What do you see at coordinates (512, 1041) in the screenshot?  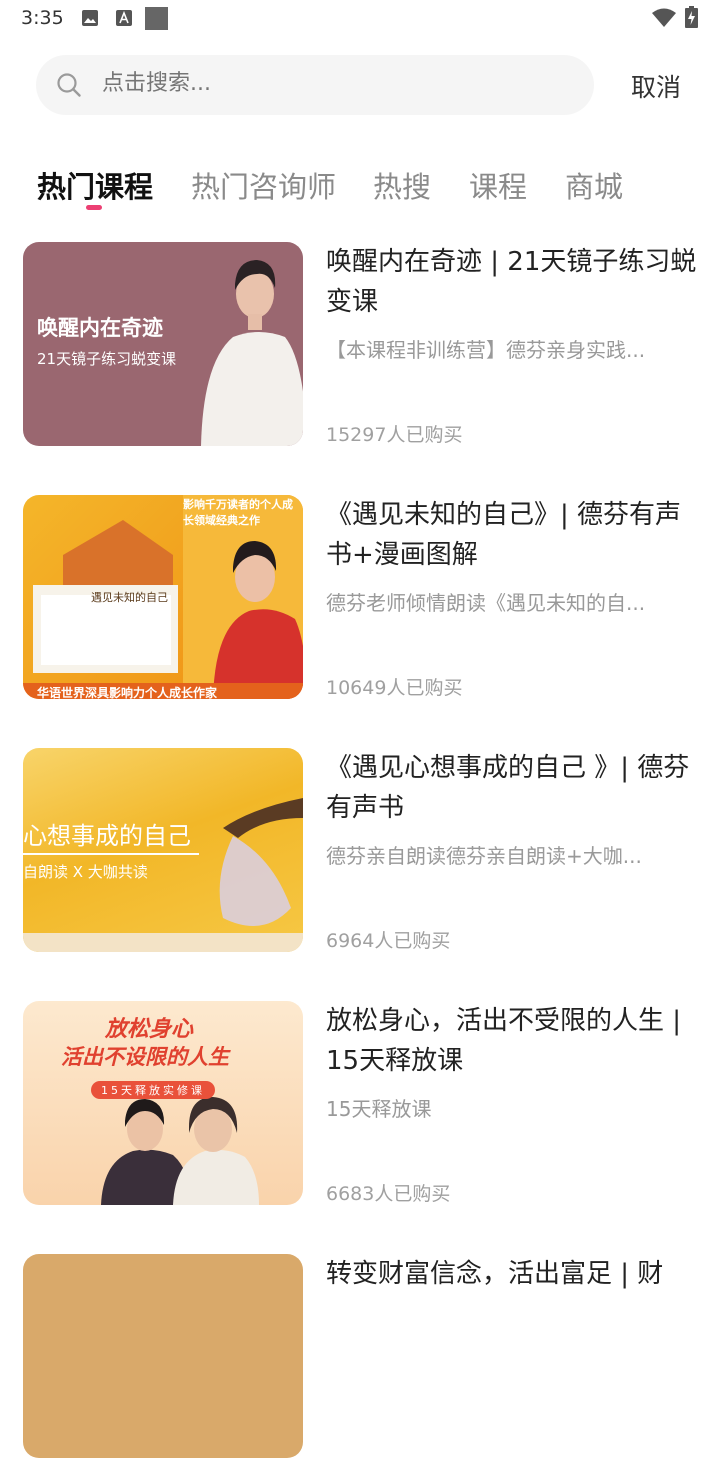 I see `course-title: 放松身心，活出不受限的人生 | 15天释放课` at bounding box center [512, 1041].